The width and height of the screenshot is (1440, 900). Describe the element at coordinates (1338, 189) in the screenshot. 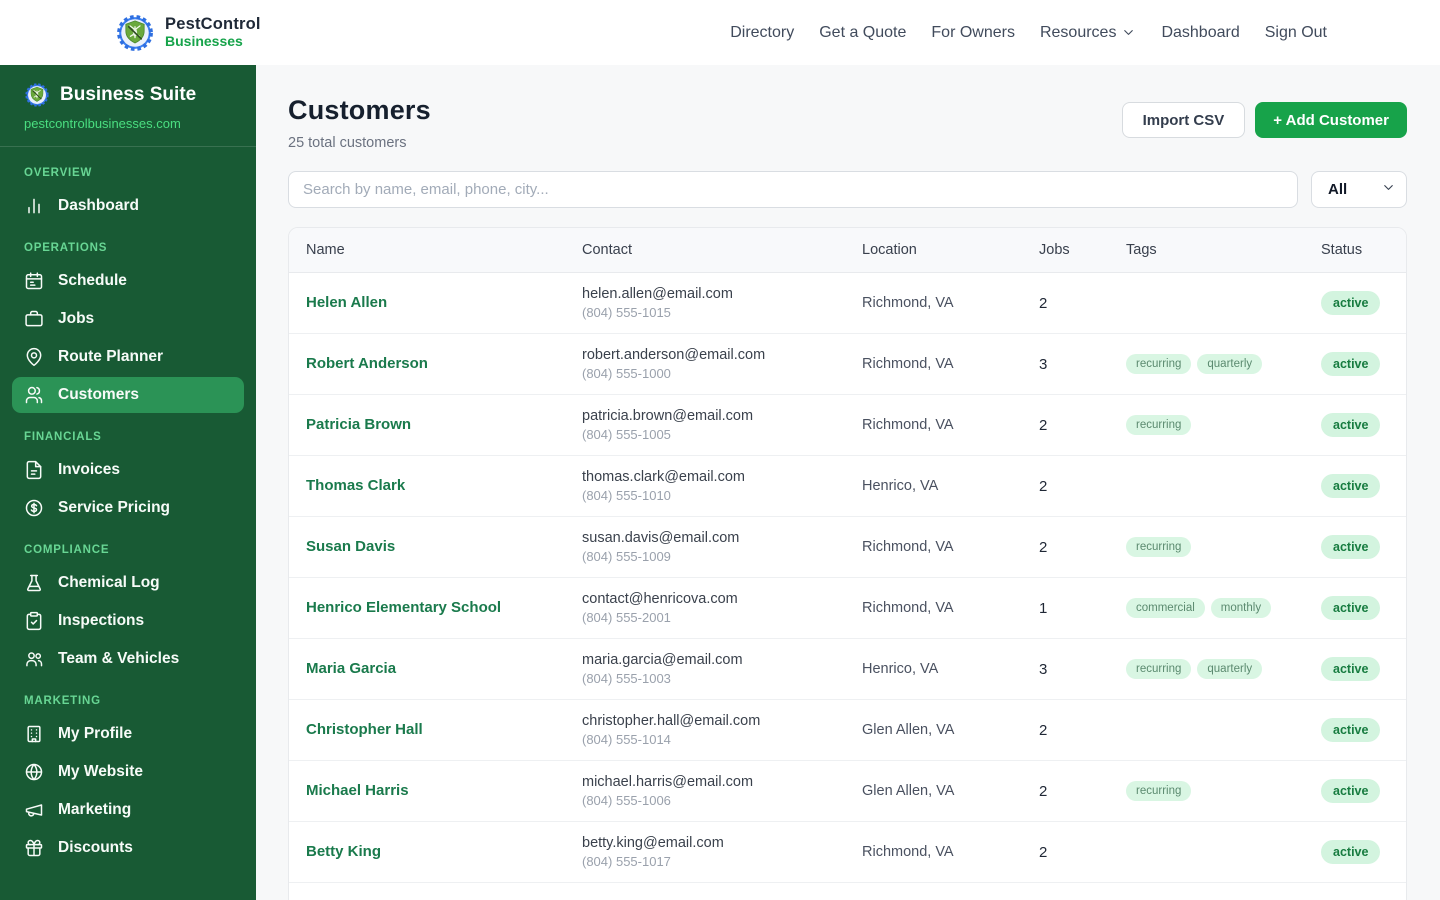

I see `status-filter-value: All` at that location.